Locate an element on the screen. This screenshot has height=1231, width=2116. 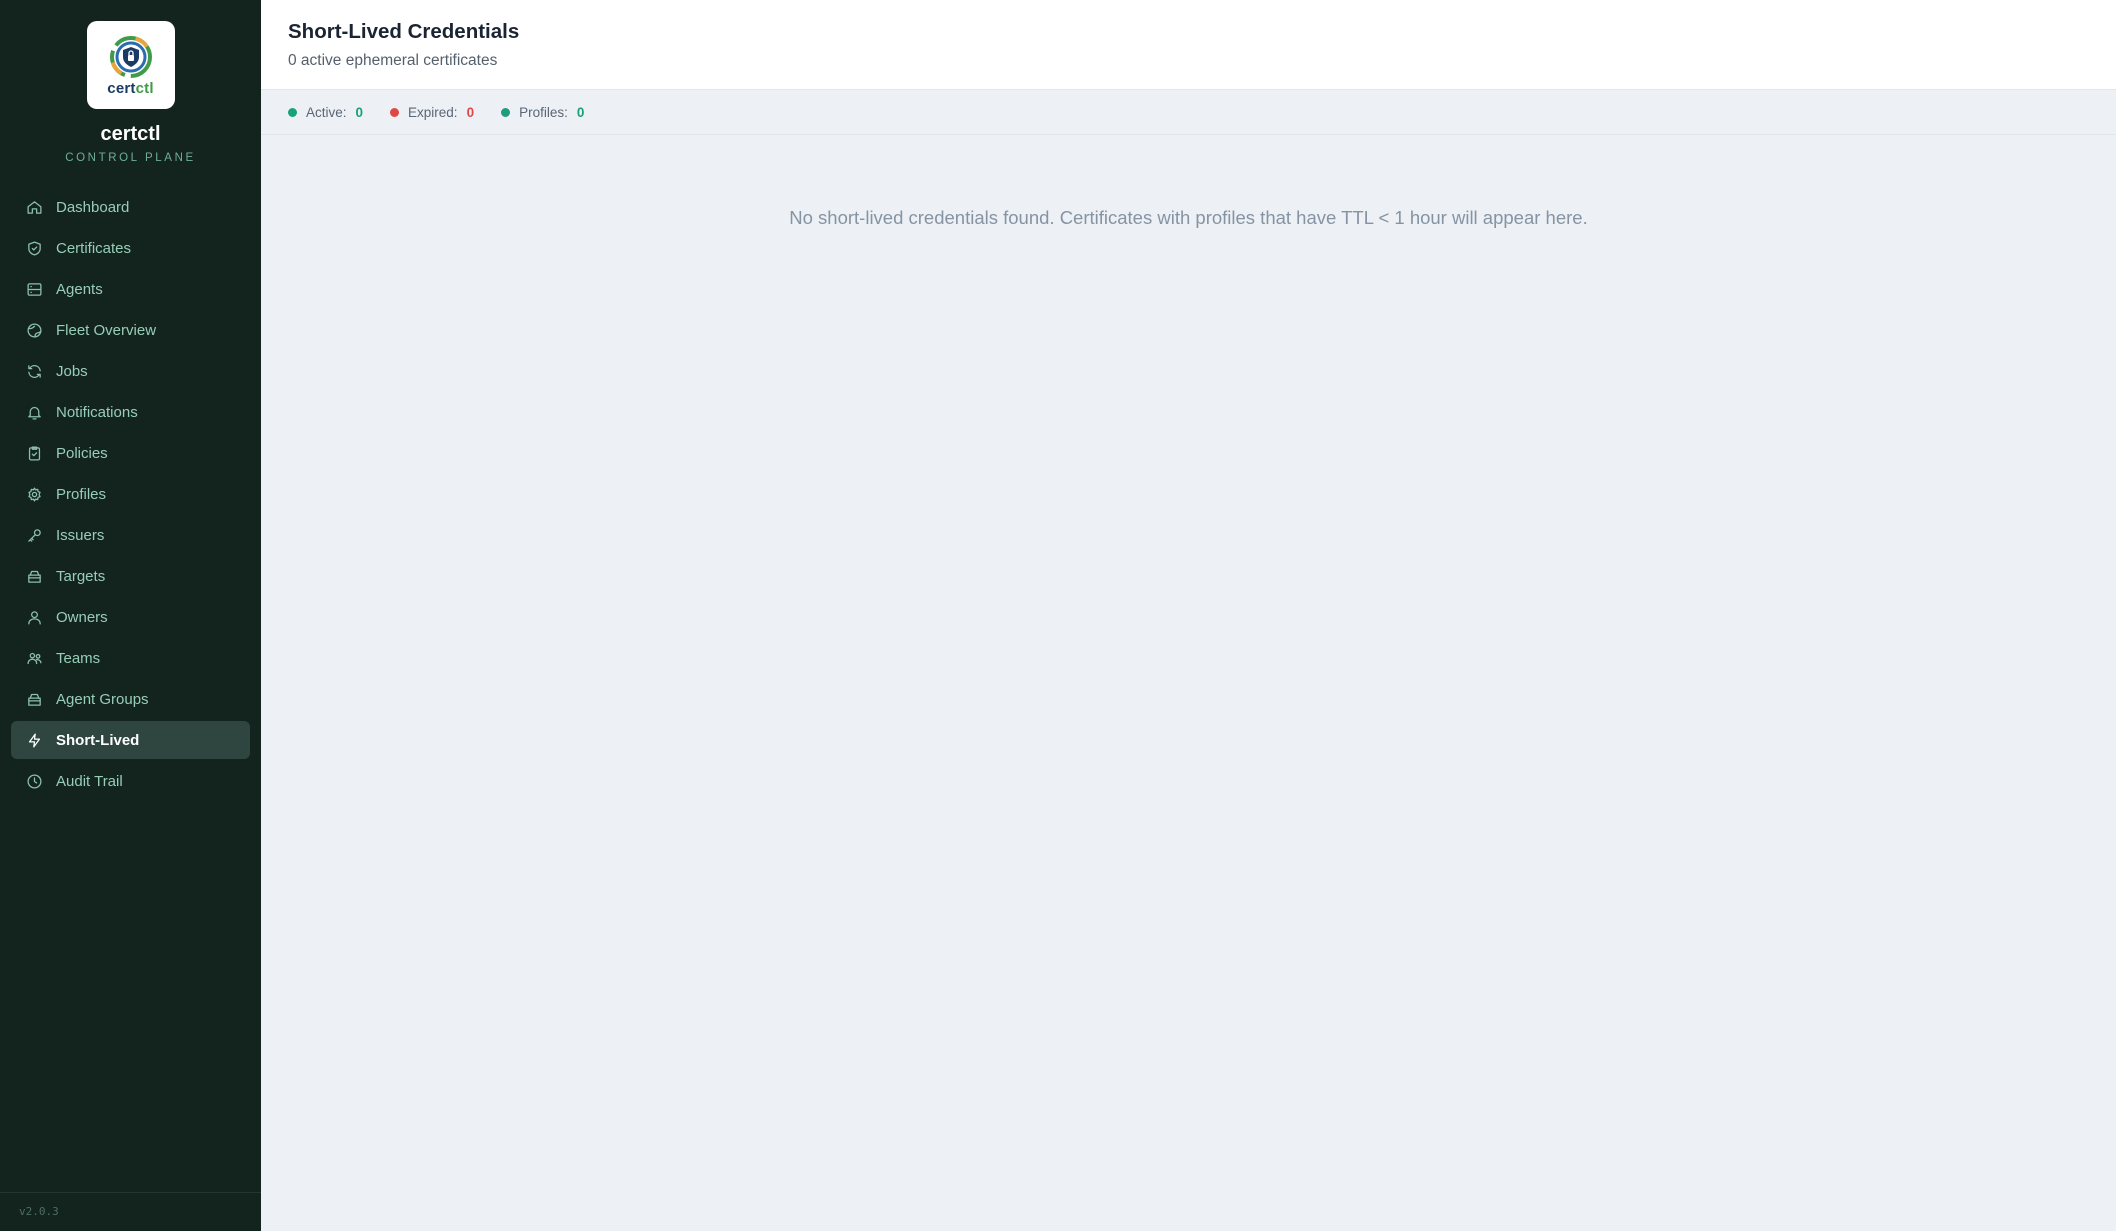
brand-name: certctl is located at coordinates (130, 134).